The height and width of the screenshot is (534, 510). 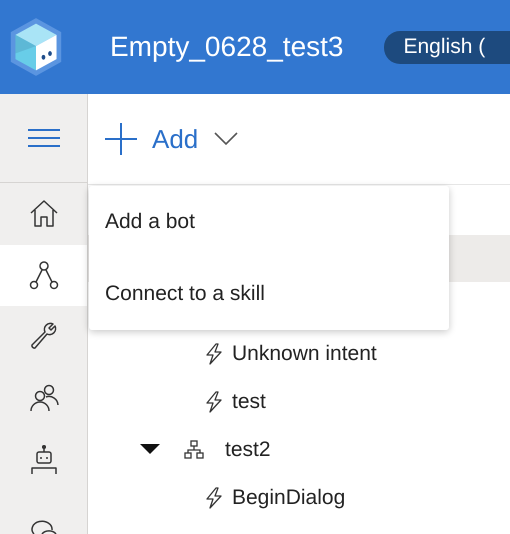 I want to click on cube-logo-icon, so click(x=36, y=47).